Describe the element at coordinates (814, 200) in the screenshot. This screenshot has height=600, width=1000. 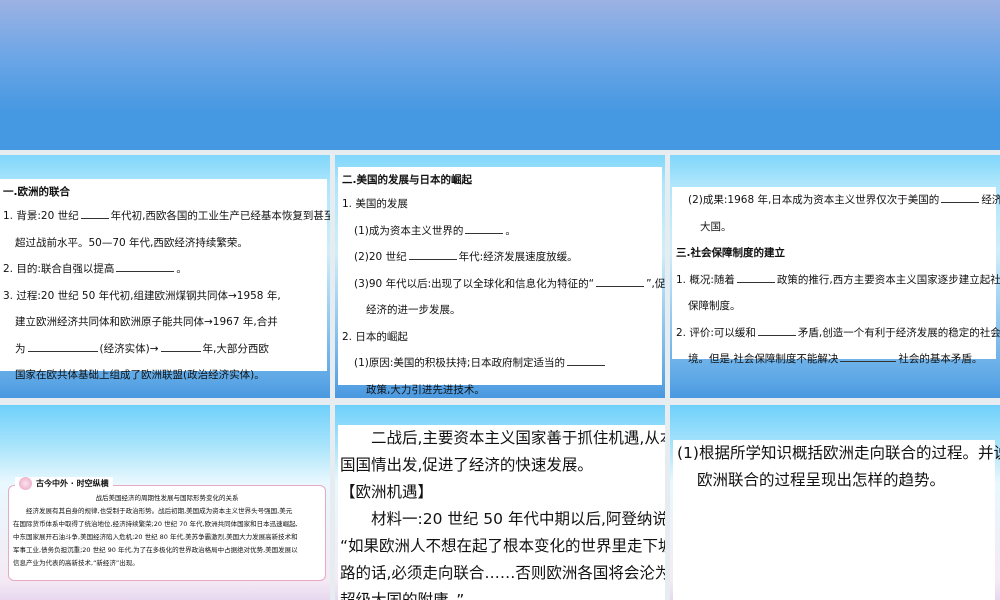
I see `text: (2)成果:1968 年,日本成为资本主义世界仅次于美国的` at that location.